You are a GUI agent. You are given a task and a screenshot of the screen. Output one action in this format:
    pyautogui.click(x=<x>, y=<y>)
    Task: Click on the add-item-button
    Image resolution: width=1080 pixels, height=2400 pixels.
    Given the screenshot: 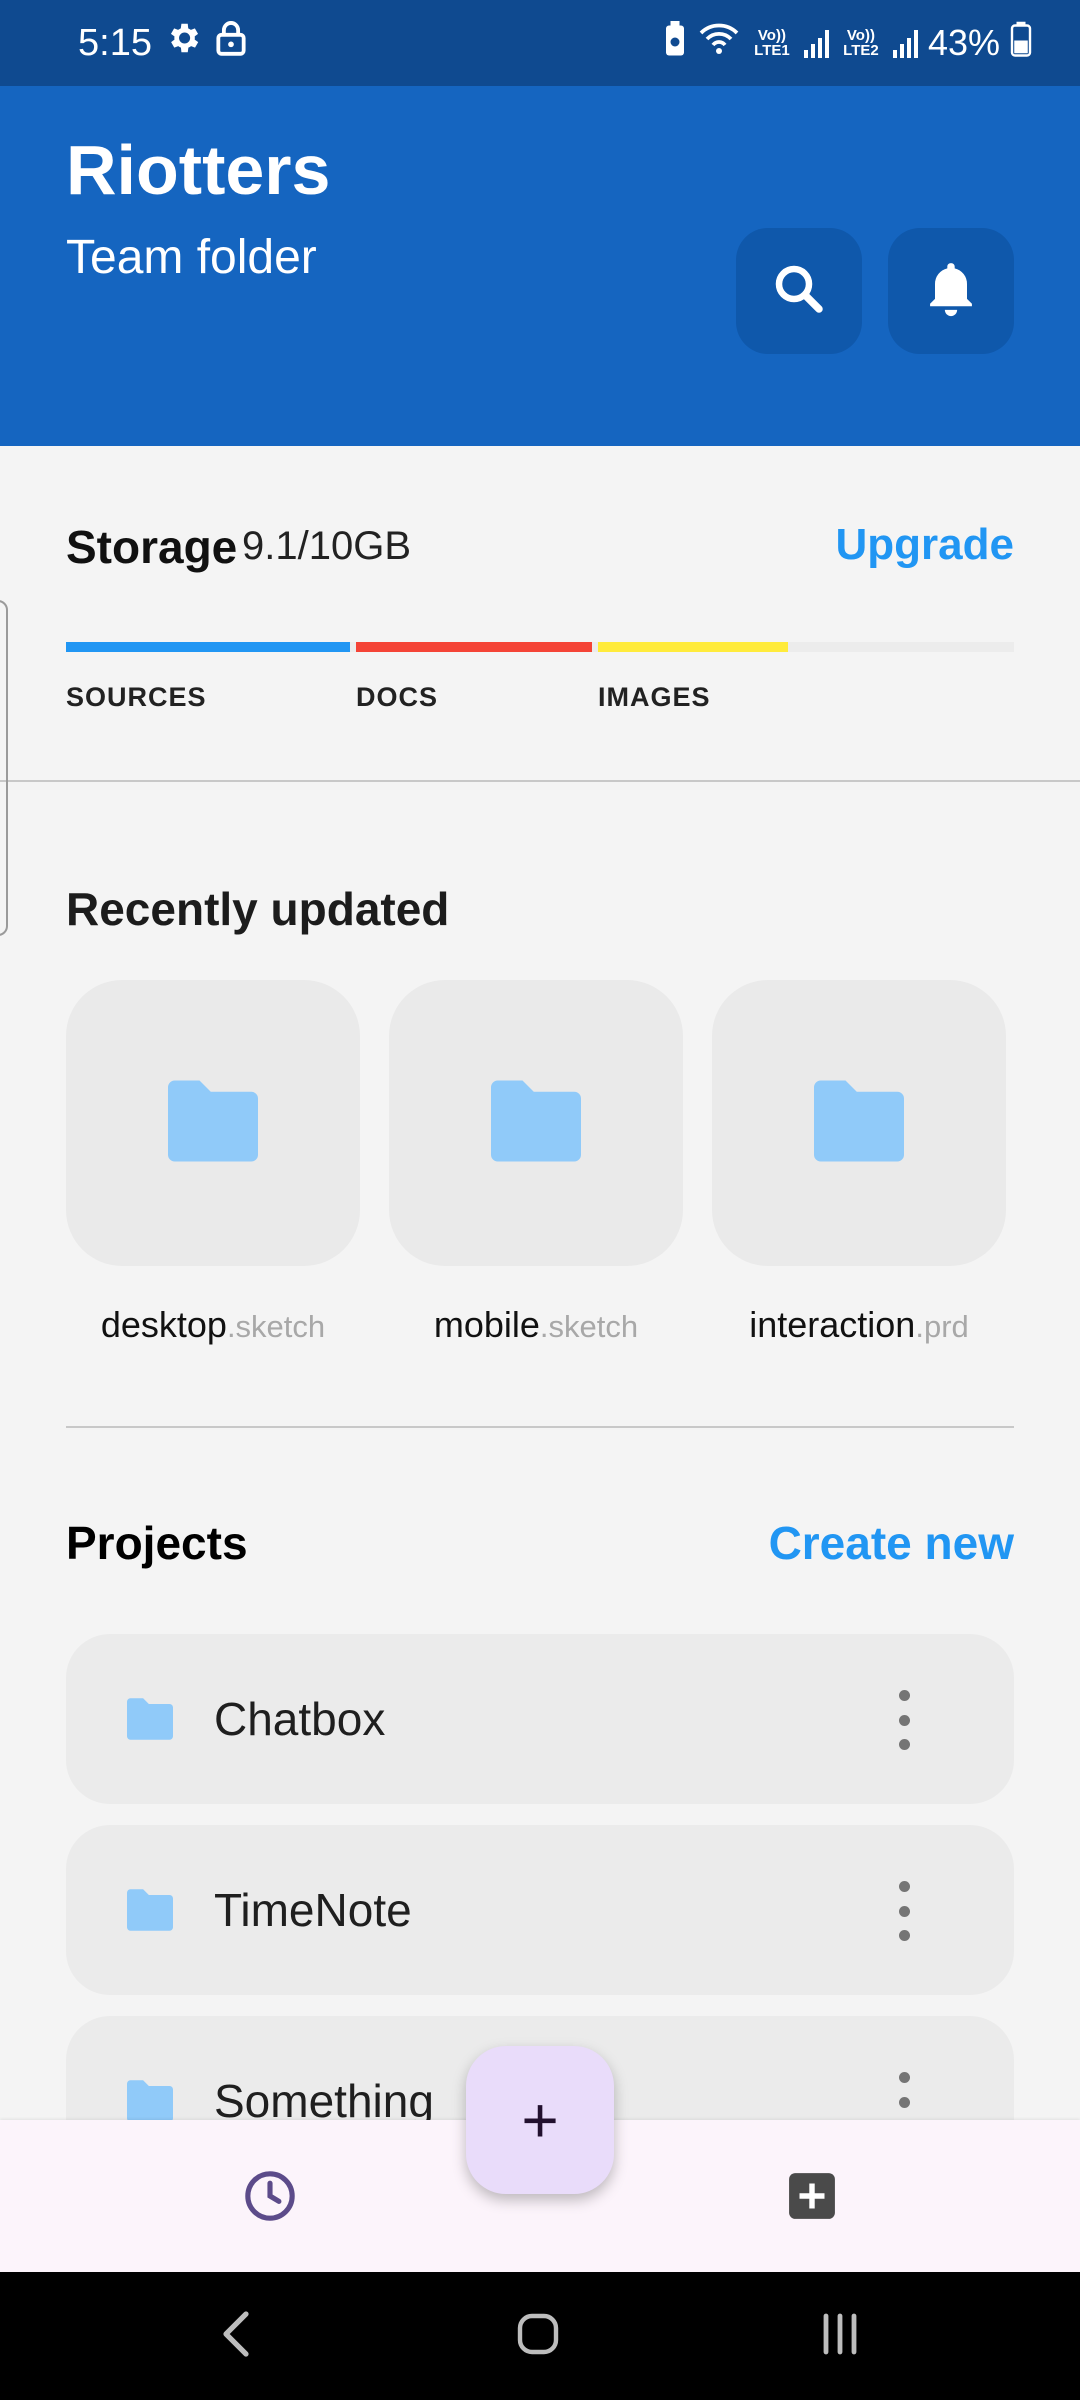 What is the action you would take?
    pyautogui.click(x=812, y=2198)
    